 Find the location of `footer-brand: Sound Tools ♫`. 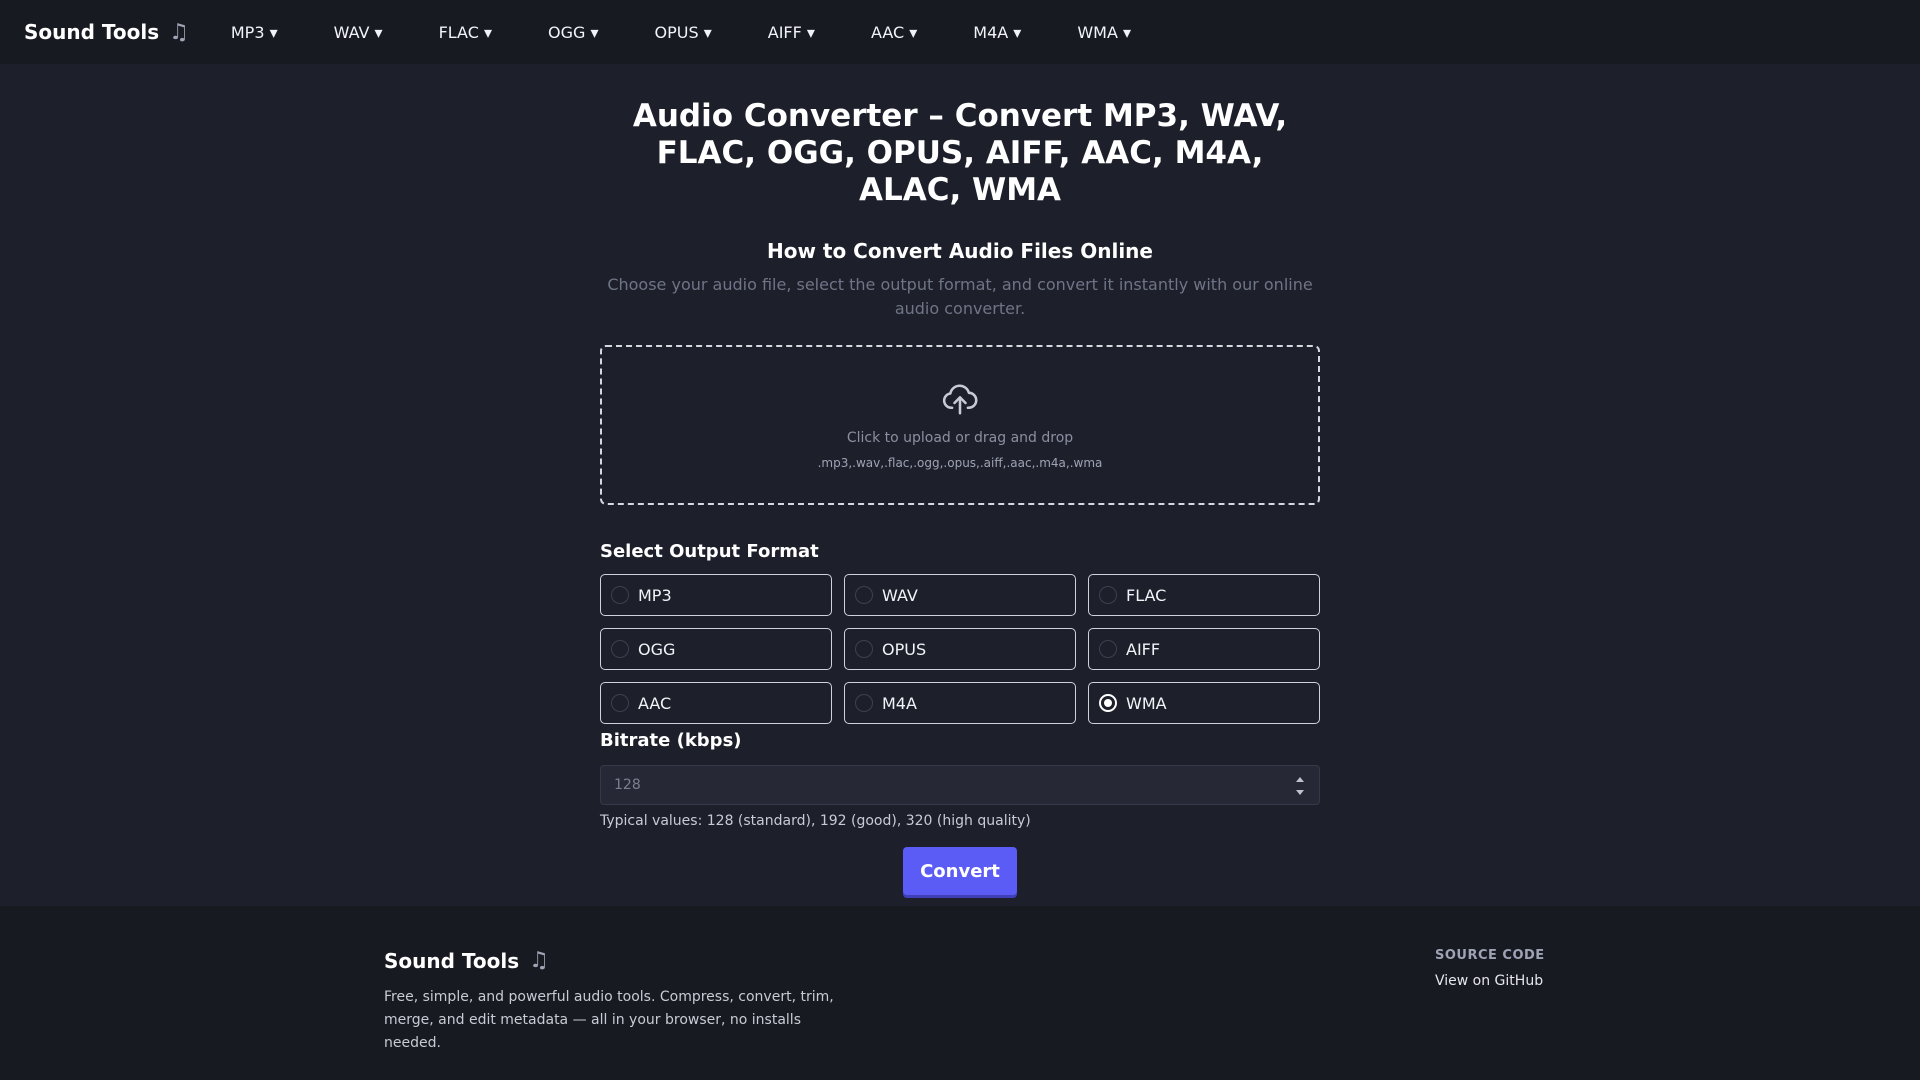

footer-brand: Sound Tools ♫ is located at coordinates (466, 960).